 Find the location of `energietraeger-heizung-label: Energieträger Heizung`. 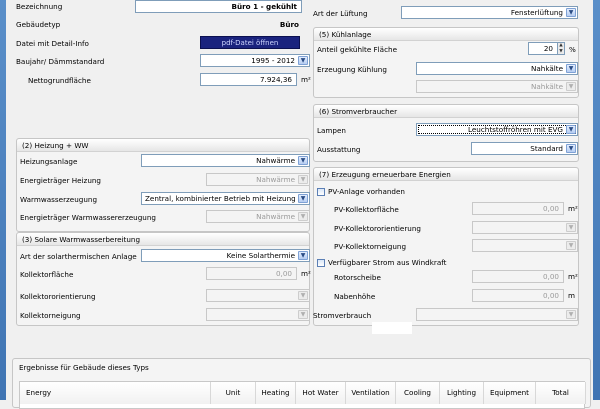

energietraeger-heizung-label: Energieträger Heizung is located at coordinates (60, 180).